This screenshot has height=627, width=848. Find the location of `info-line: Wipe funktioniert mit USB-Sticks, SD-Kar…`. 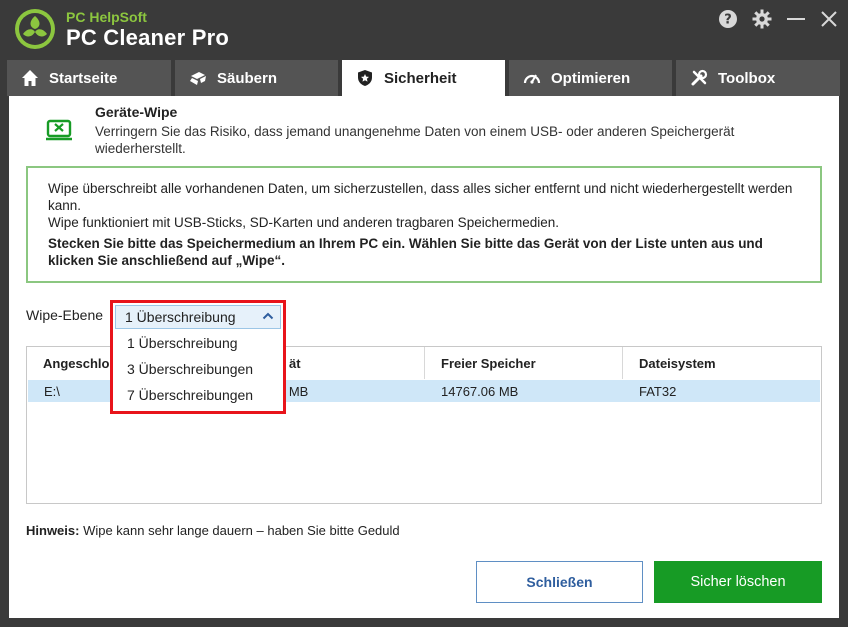

info-line: Wipe funktioniert mit USB-Sticks, SD-Kar… is located at coordinates (303, 222).